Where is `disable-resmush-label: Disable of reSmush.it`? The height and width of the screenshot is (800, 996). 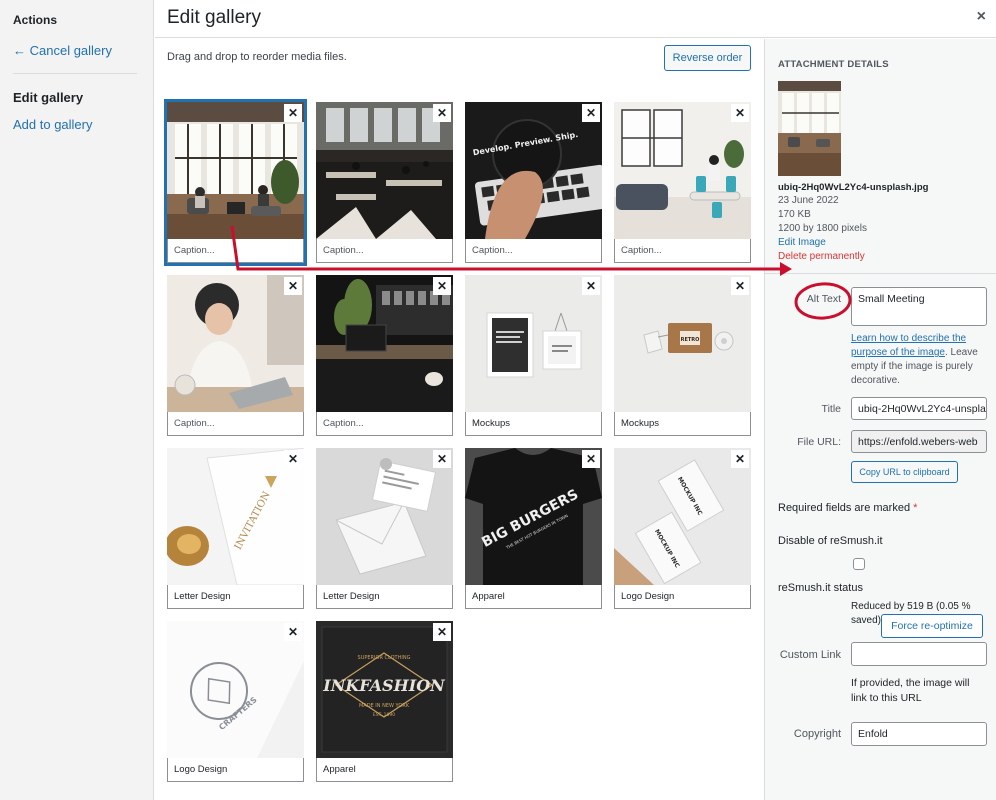
disable-resmush-label: Disable of reSmush.it is located at coordinates (830, 541).